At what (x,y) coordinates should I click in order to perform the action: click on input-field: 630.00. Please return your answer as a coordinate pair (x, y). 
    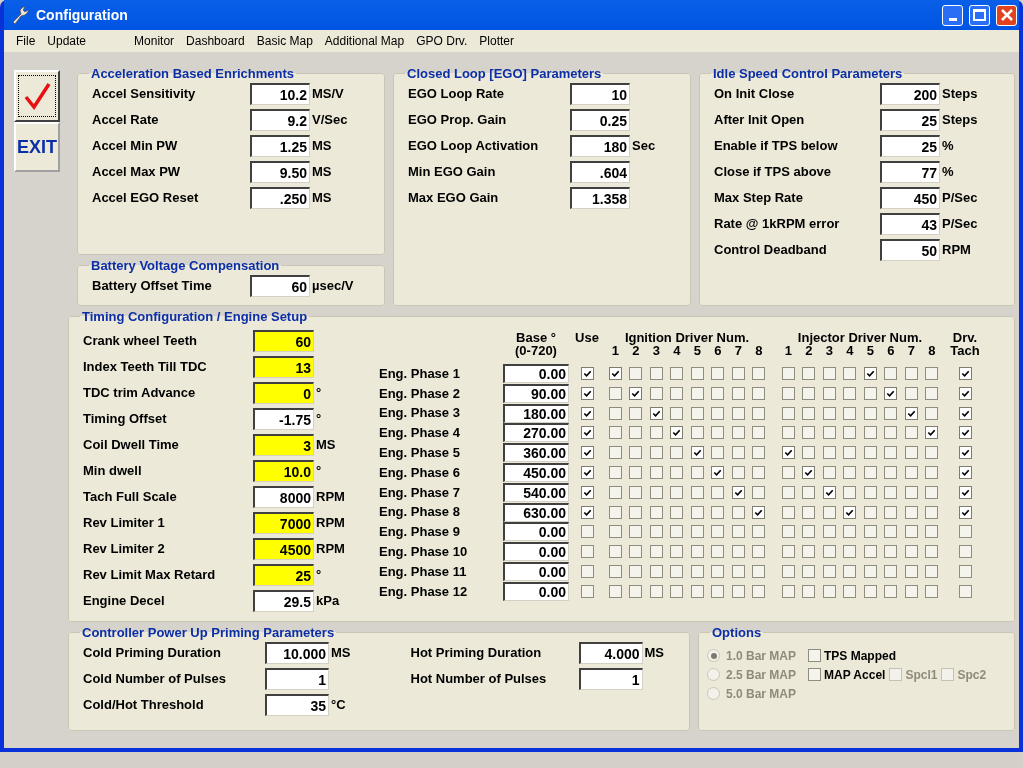
    Looking at the image, I should click on (536, 512).